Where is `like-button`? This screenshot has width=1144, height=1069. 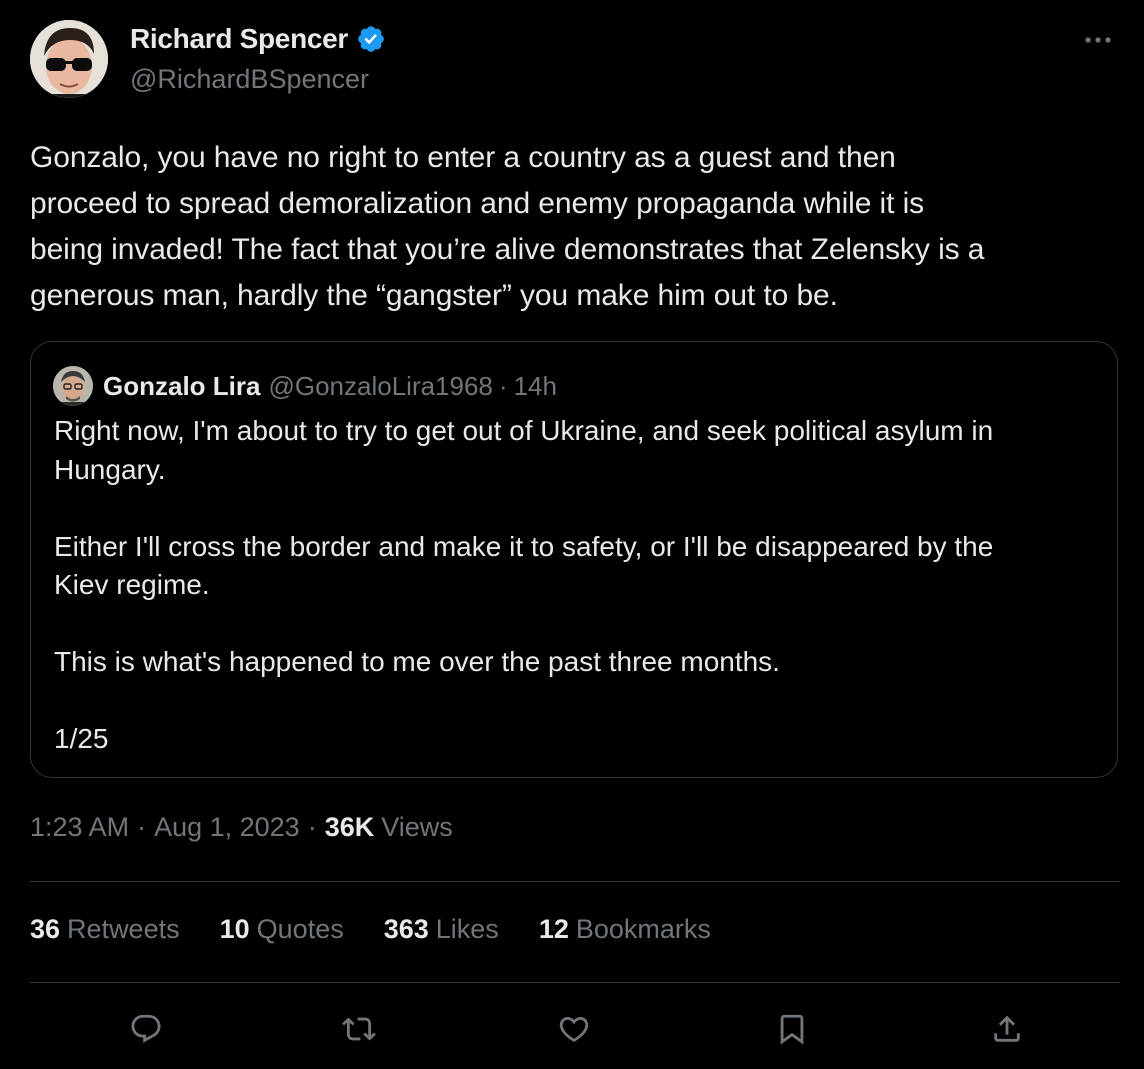
like-button is located at coordinates (574, 1029).